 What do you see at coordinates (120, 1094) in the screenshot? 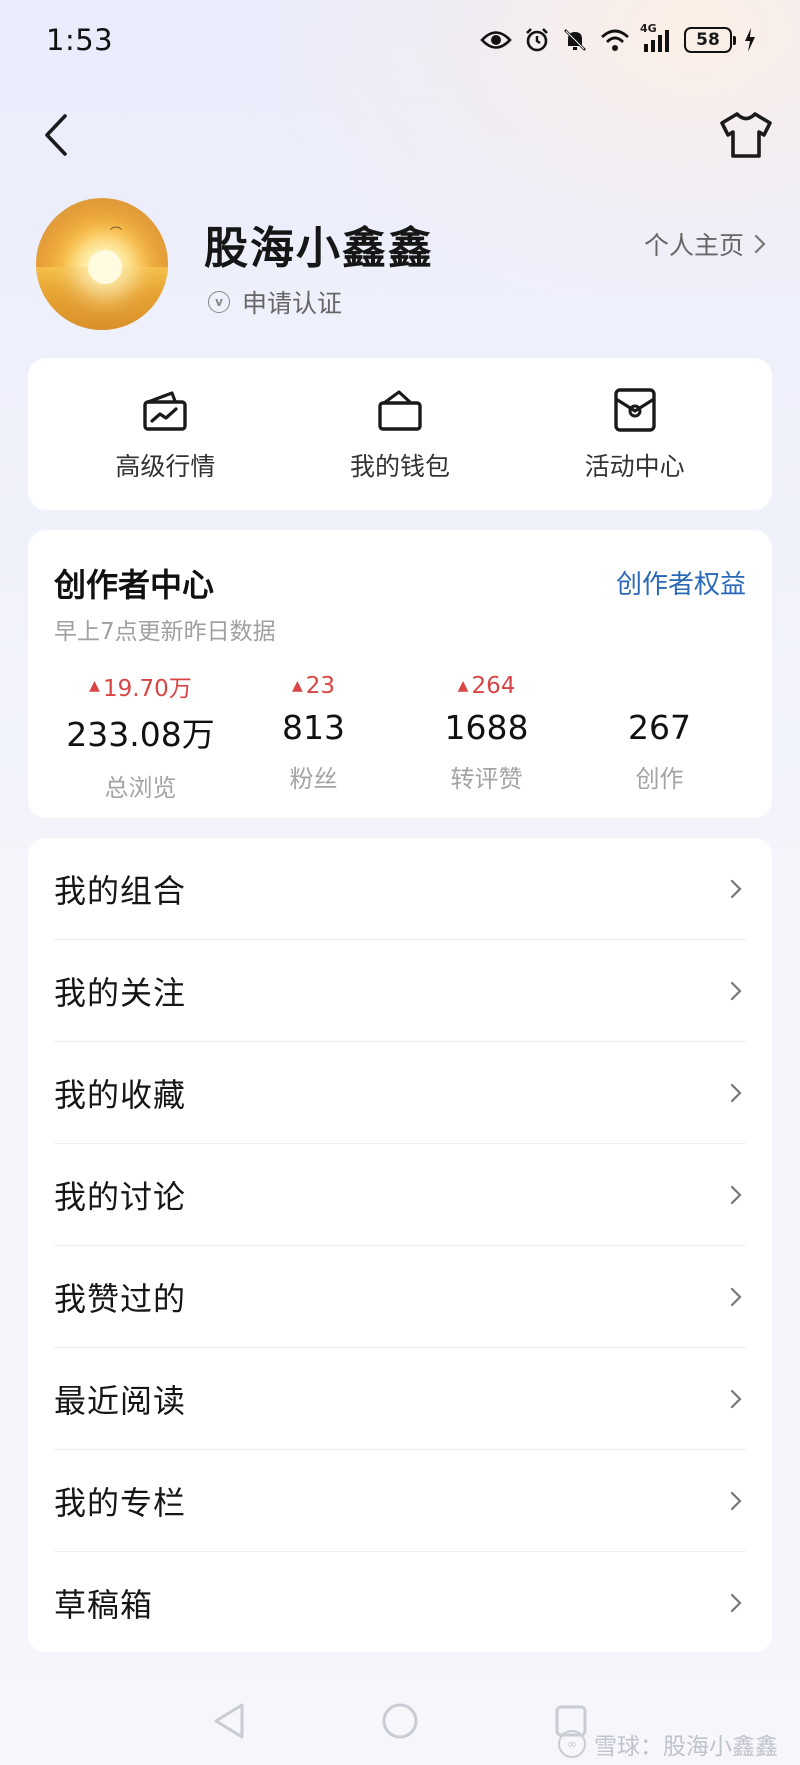
I see `menu-item-label: 我的收藏` at bounding box center [120, 1094].